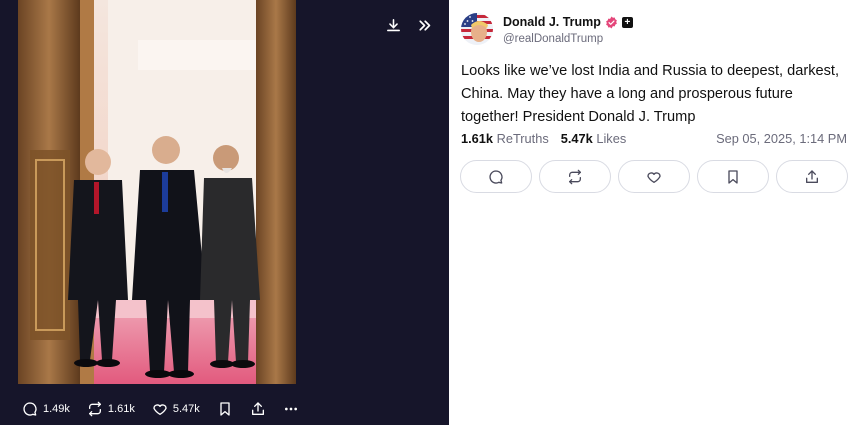 The image size is (856, 425). I want to click on reply-action: 1.49k, so click(46, 409).